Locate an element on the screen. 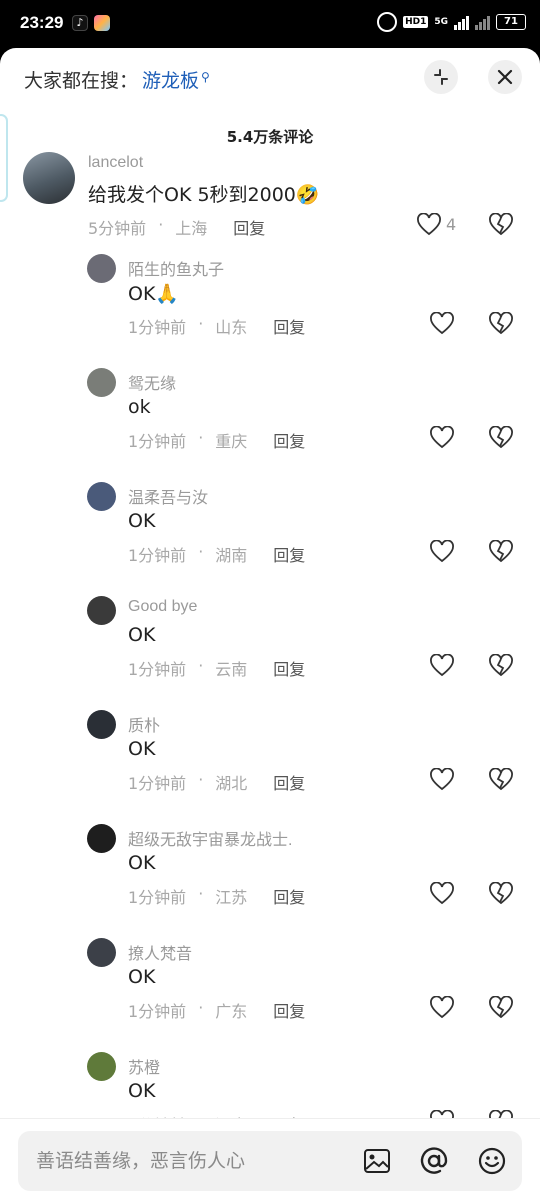 The height and width of the screenshot is (1200, 540). comment-location: 山东 is located at coordinates (231, 327).